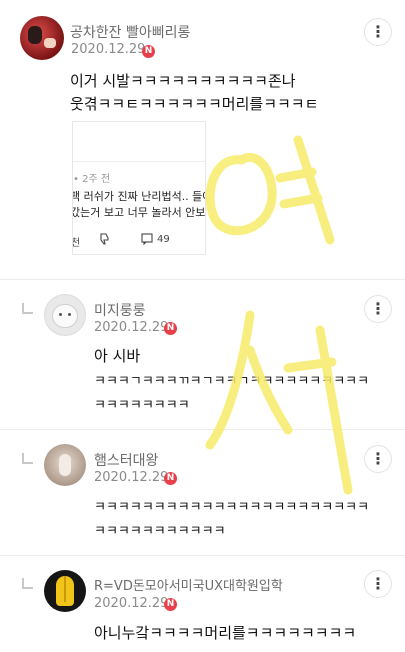 Image resolution: width=405 pixels, height=652 pixels. I want to click on nickname: 햄스터대왕, so click(126, 460).